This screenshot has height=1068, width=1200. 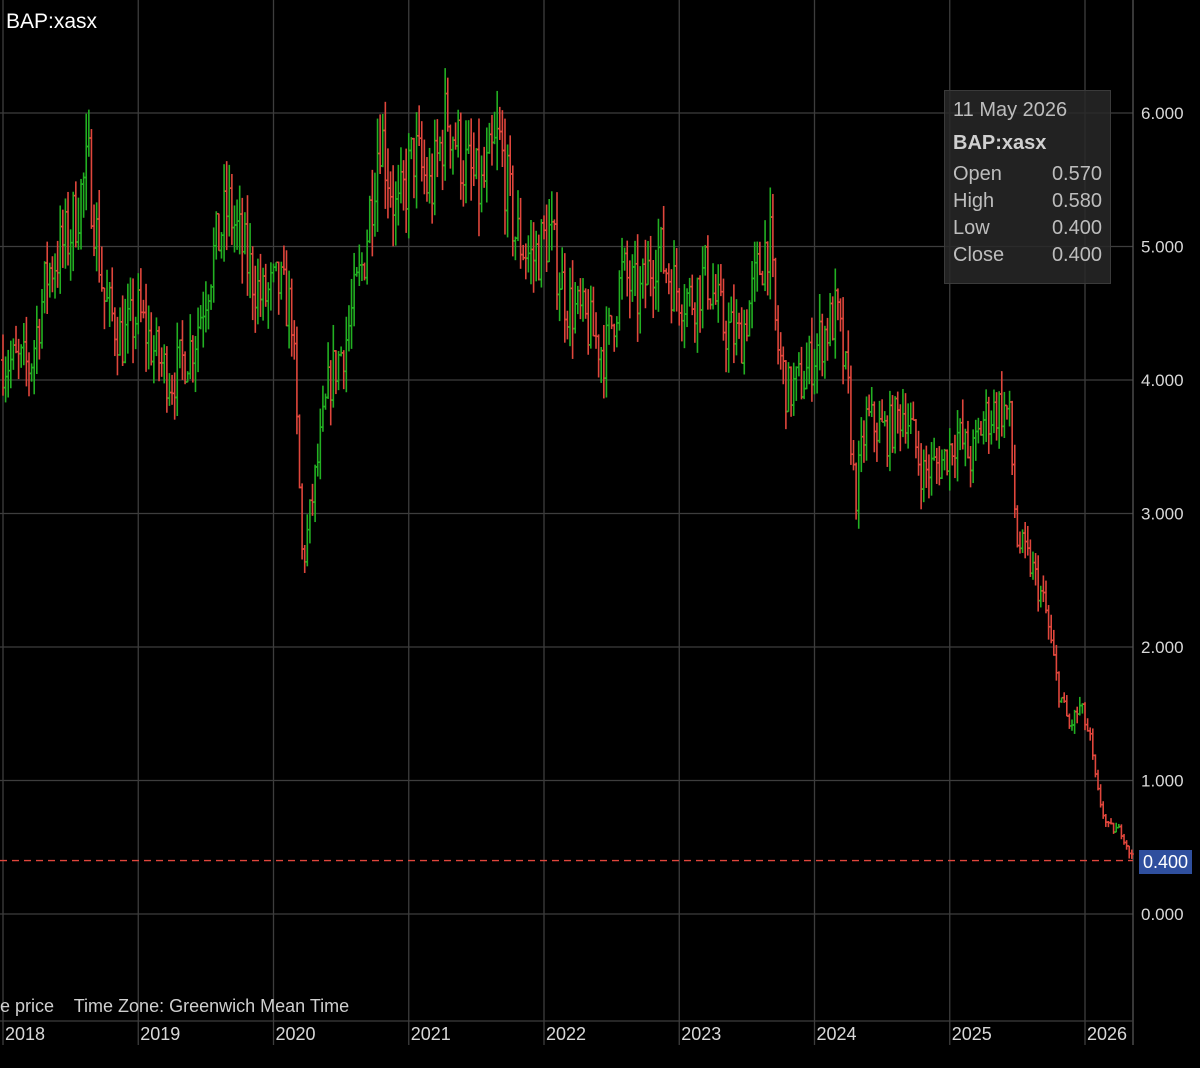 What do you see at coordinates (1162, 514) in the screenshot?
I see `y-tick-label: 3.000` at bounding box center [1162, 514].